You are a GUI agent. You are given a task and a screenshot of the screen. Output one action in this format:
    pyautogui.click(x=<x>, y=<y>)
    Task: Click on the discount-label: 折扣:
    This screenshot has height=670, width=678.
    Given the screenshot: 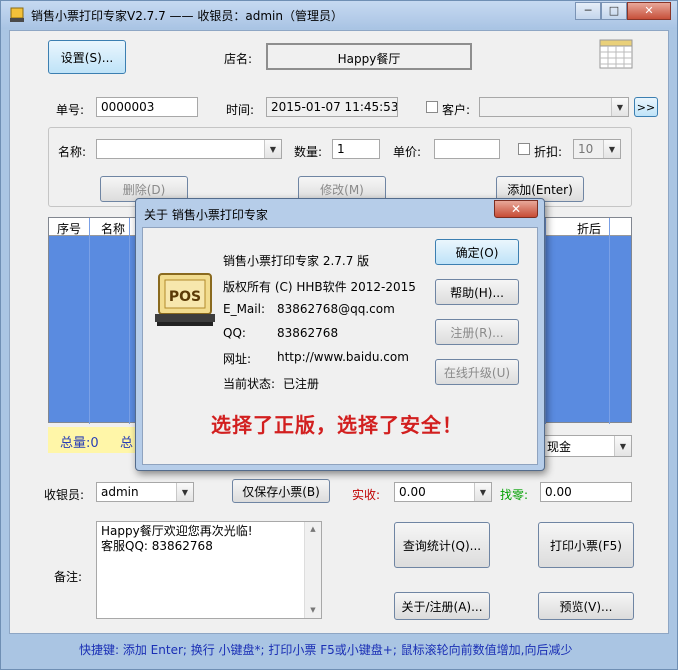 What is the action you would take?
    pyautogui.click(x=548, y=152)
    